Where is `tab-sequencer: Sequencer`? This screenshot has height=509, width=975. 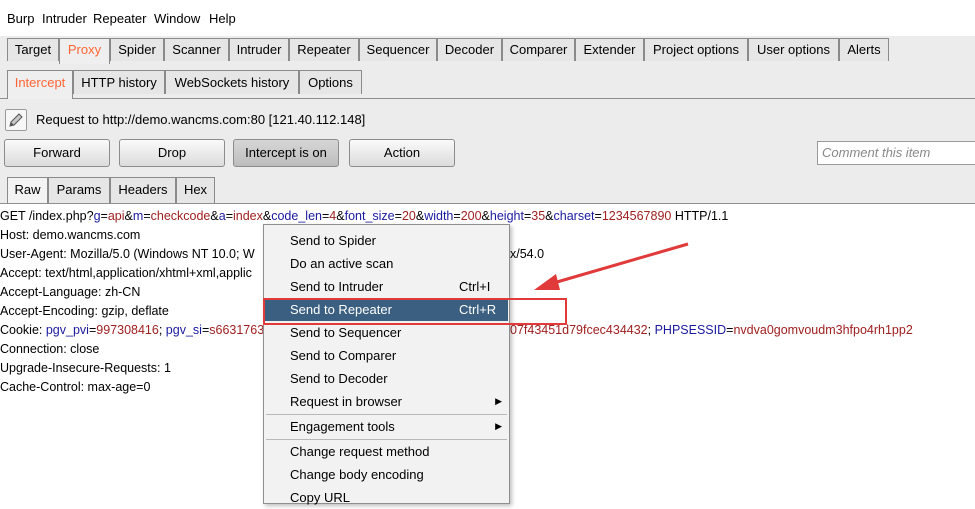 tab-sequencer: Sequencer is located at coordinates (398, 49).